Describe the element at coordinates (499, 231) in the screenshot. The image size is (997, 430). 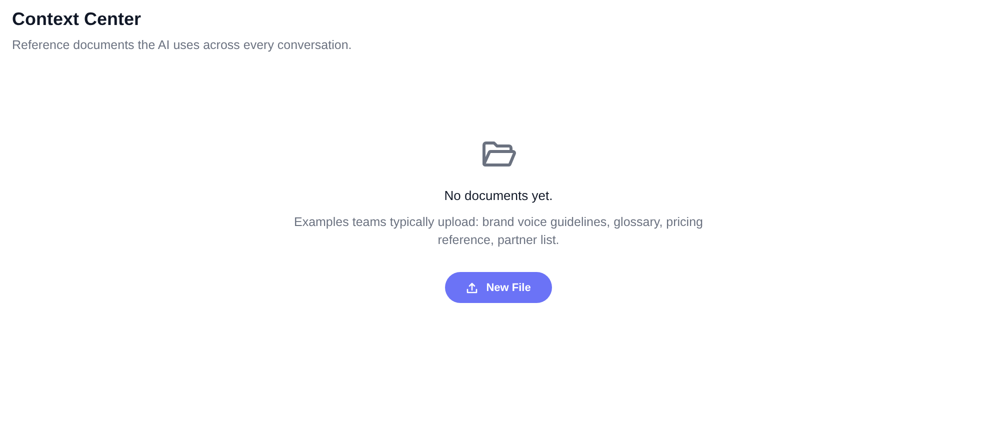
I see `empty-description: Examples teams typically upload: brand voice guidelines, glossary, pricing reference, partner list.` at that location.